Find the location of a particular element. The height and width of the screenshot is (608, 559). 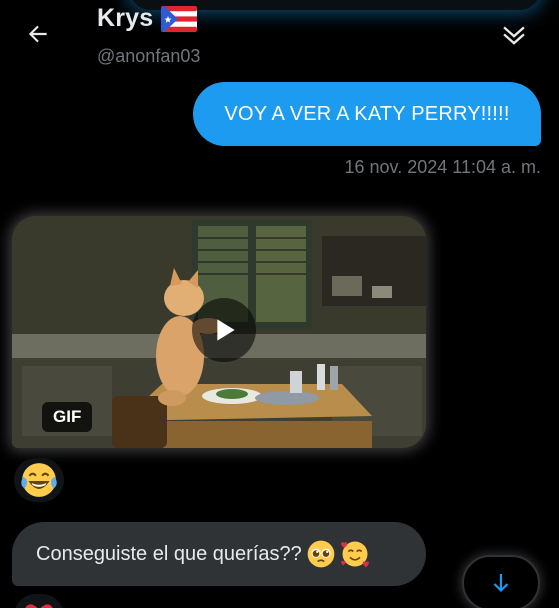

gif-reaction is located at coordinates (39, 480).